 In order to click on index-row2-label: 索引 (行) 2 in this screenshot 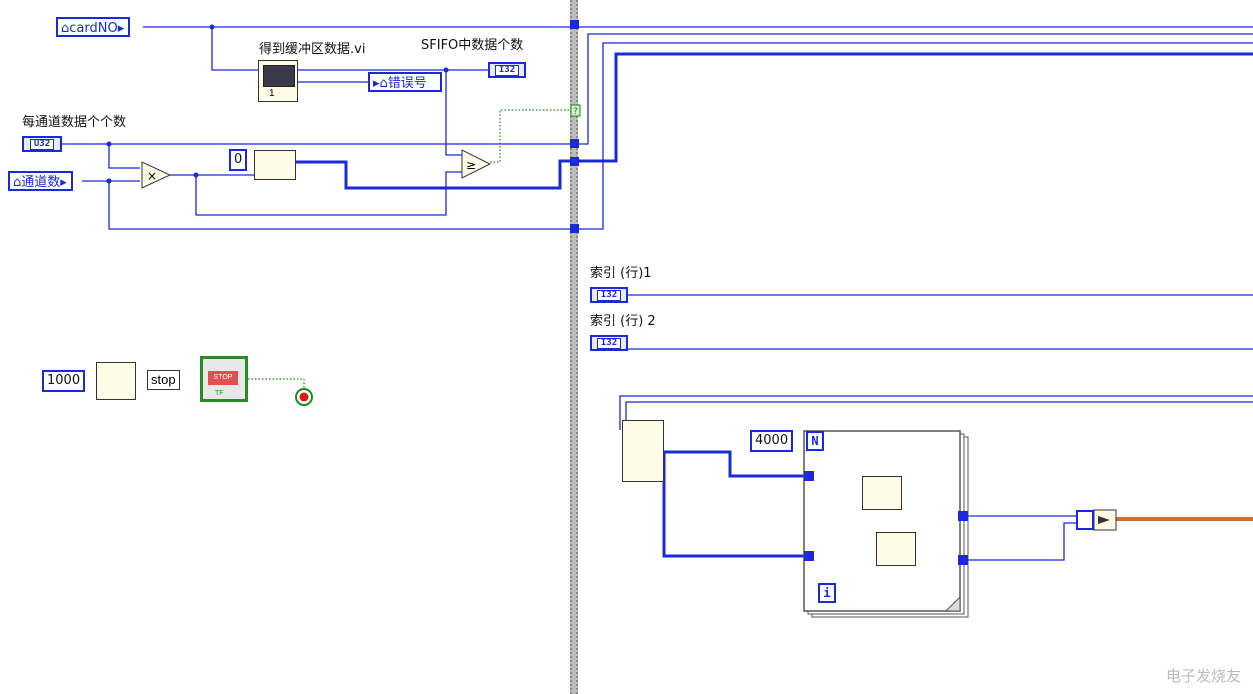, I will do `click(623, 321)`.